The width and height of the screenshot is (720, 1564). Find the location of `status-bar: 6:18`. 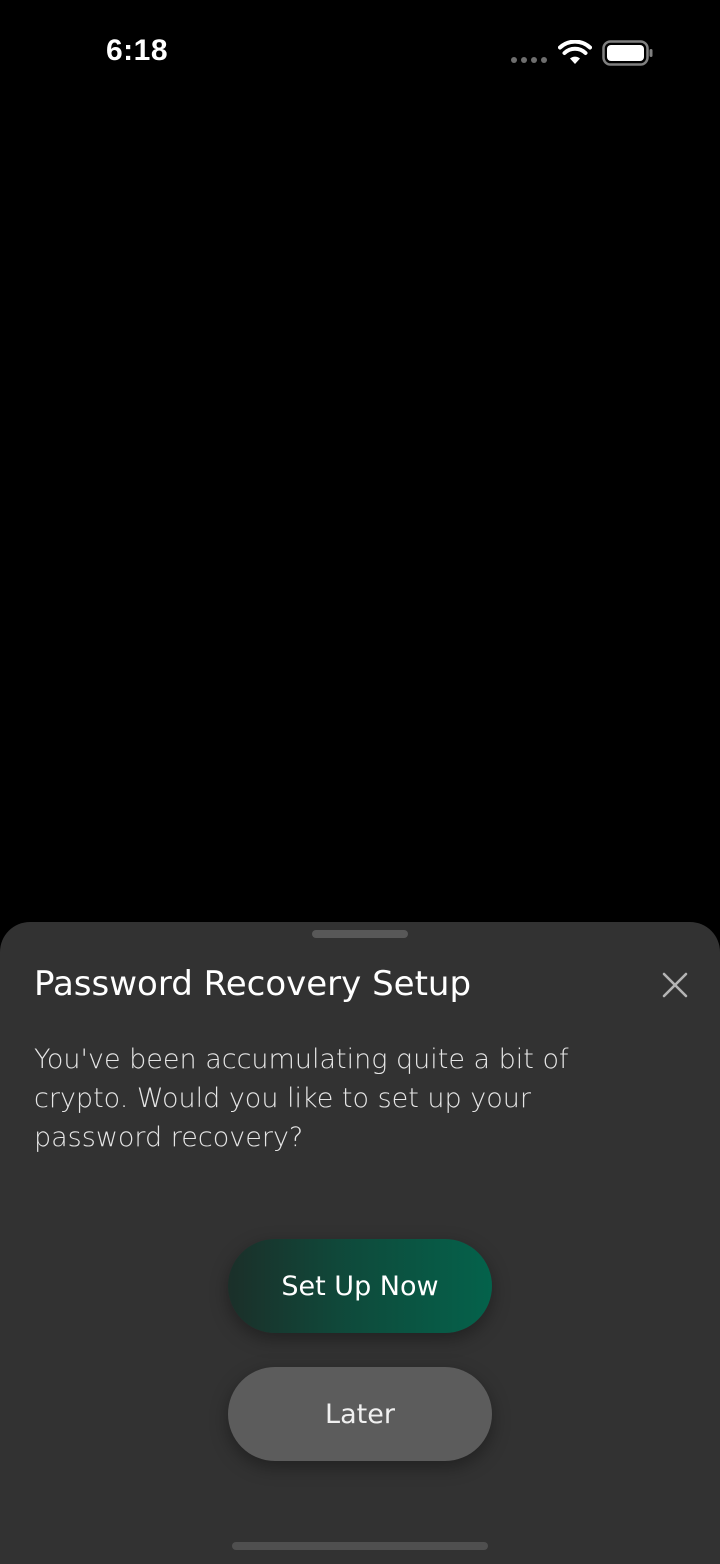

status-bar: 6:18 is located at coordinates (360, 50).